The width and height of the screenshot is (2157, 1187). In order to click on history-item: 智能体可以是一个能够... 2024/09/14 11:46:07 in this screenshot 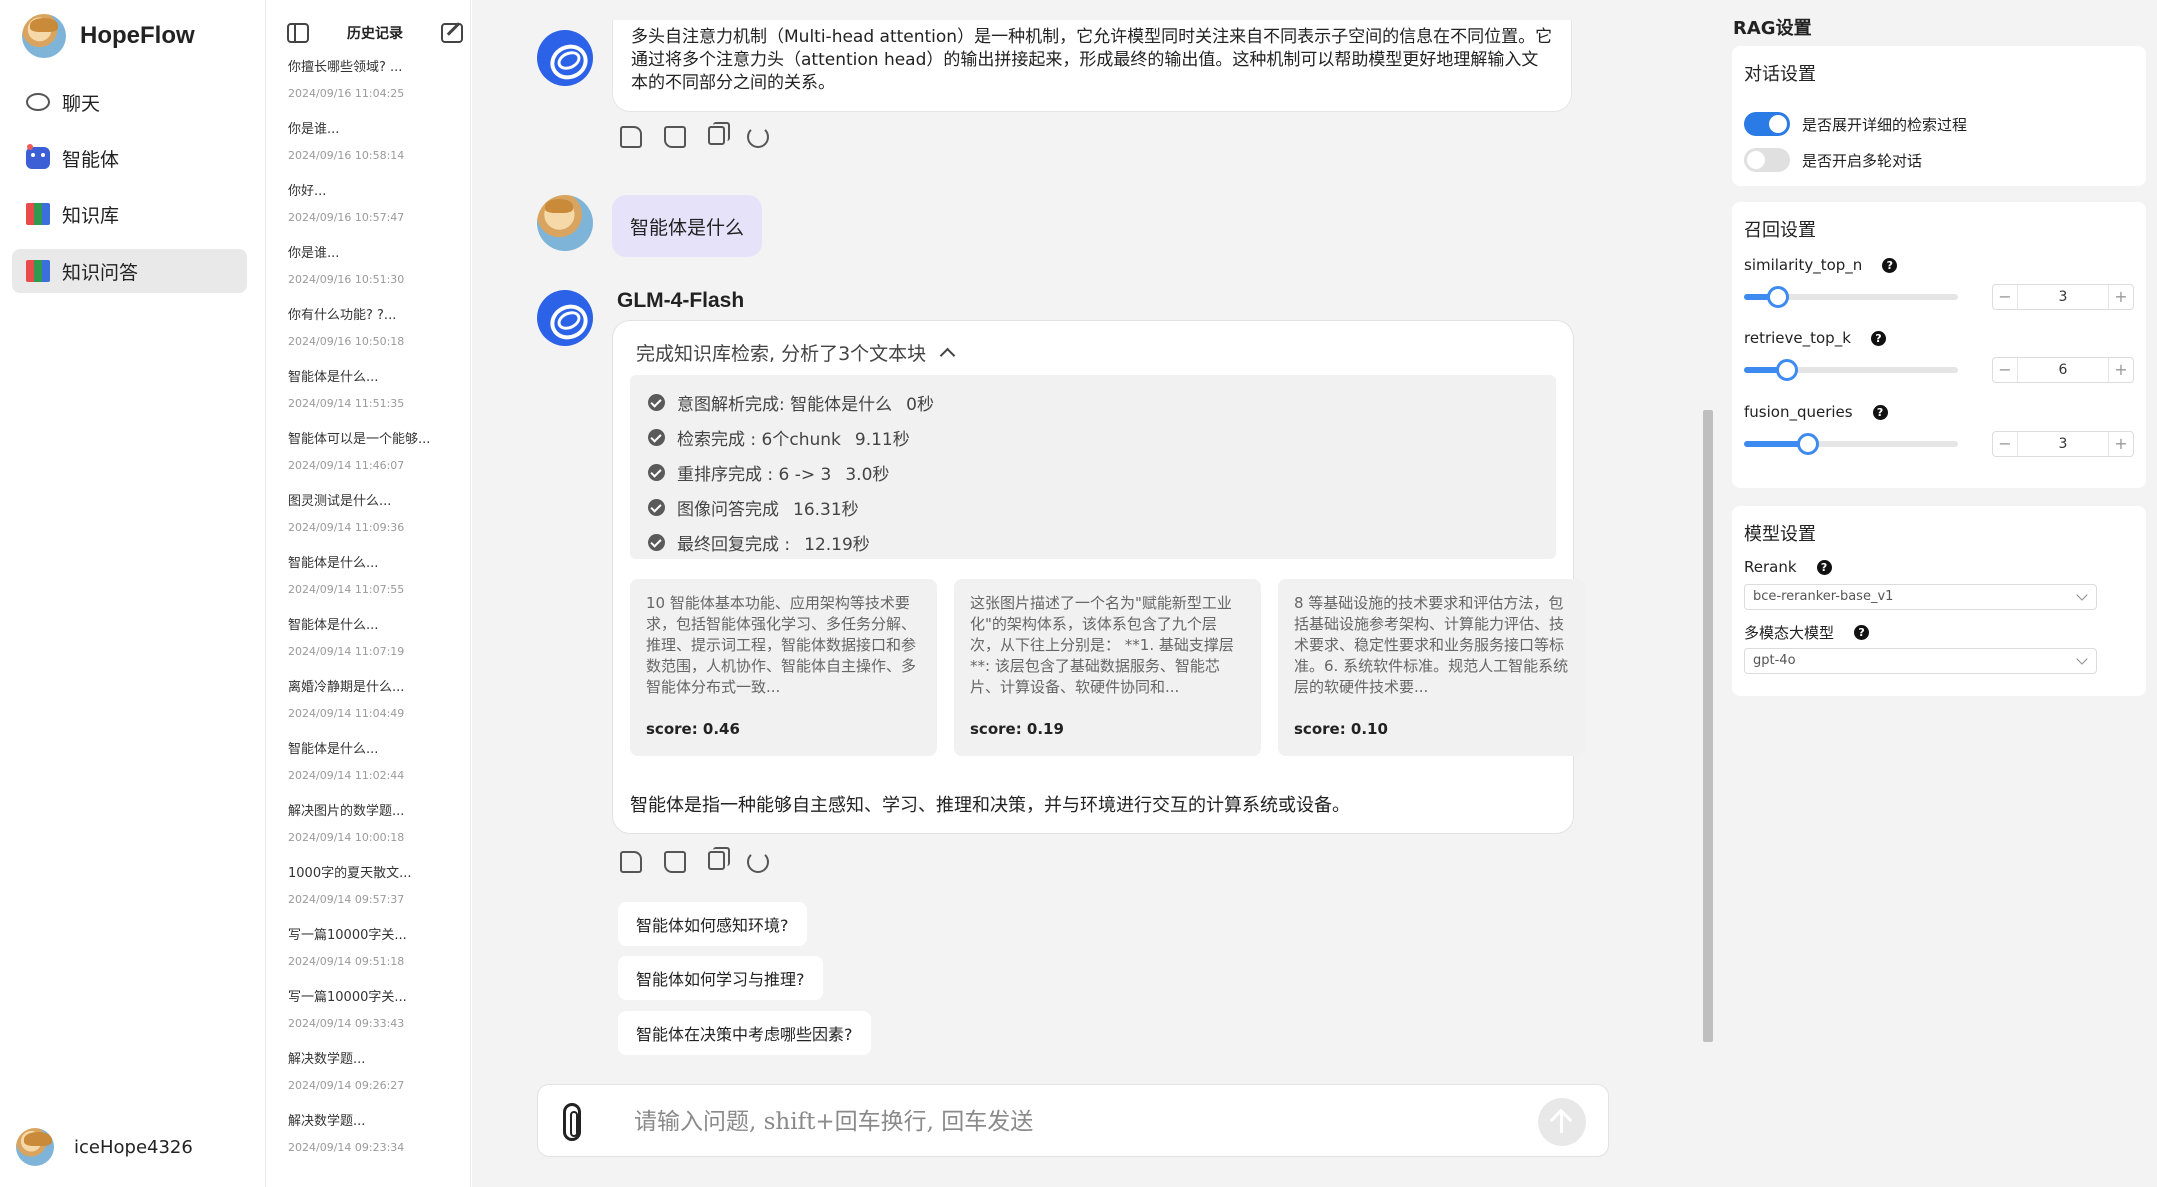, I will do `click(375, 461)`.